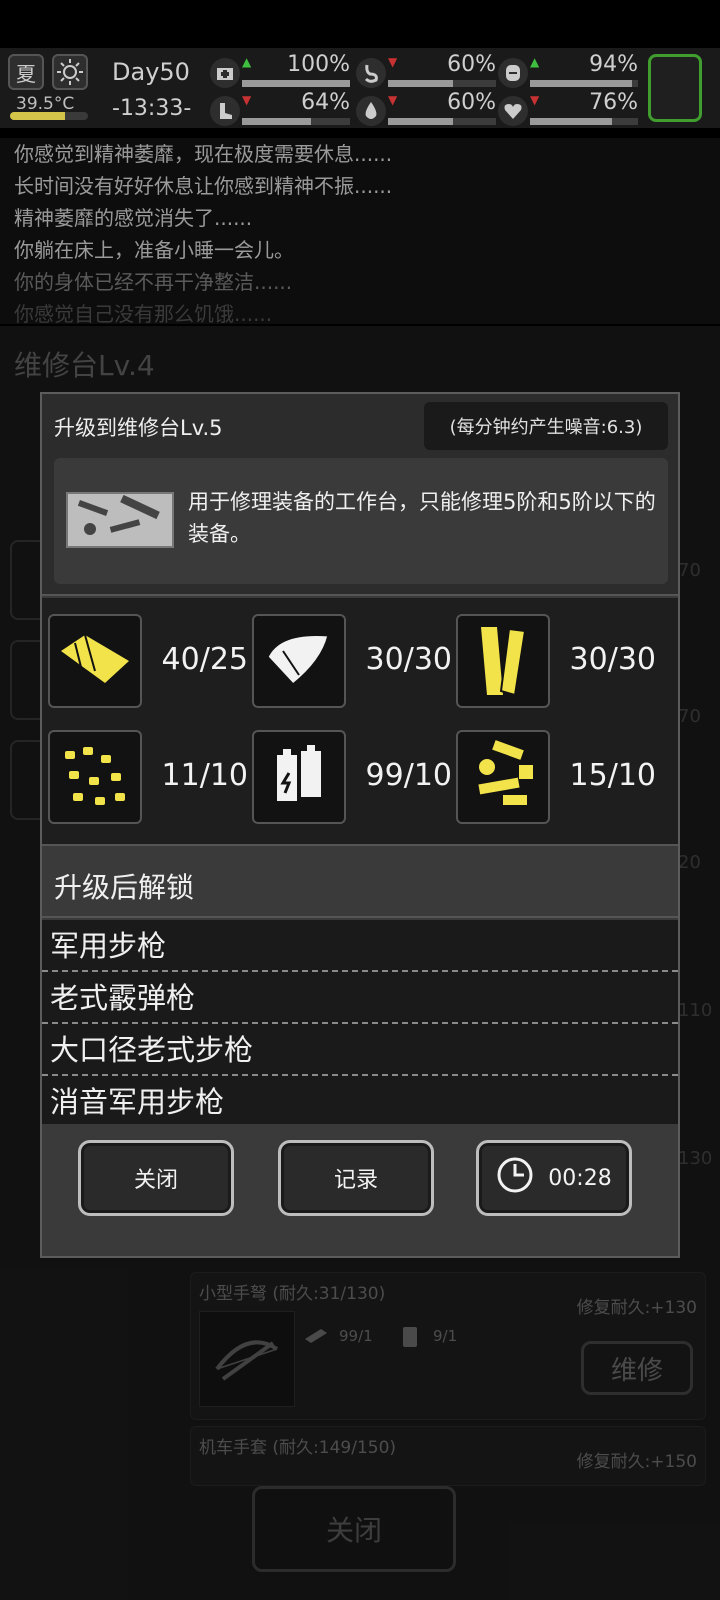 Image resolution: width=720 pixels, height=1600 pixels. I want to click on day-counter: Day50, so click(151, 72).